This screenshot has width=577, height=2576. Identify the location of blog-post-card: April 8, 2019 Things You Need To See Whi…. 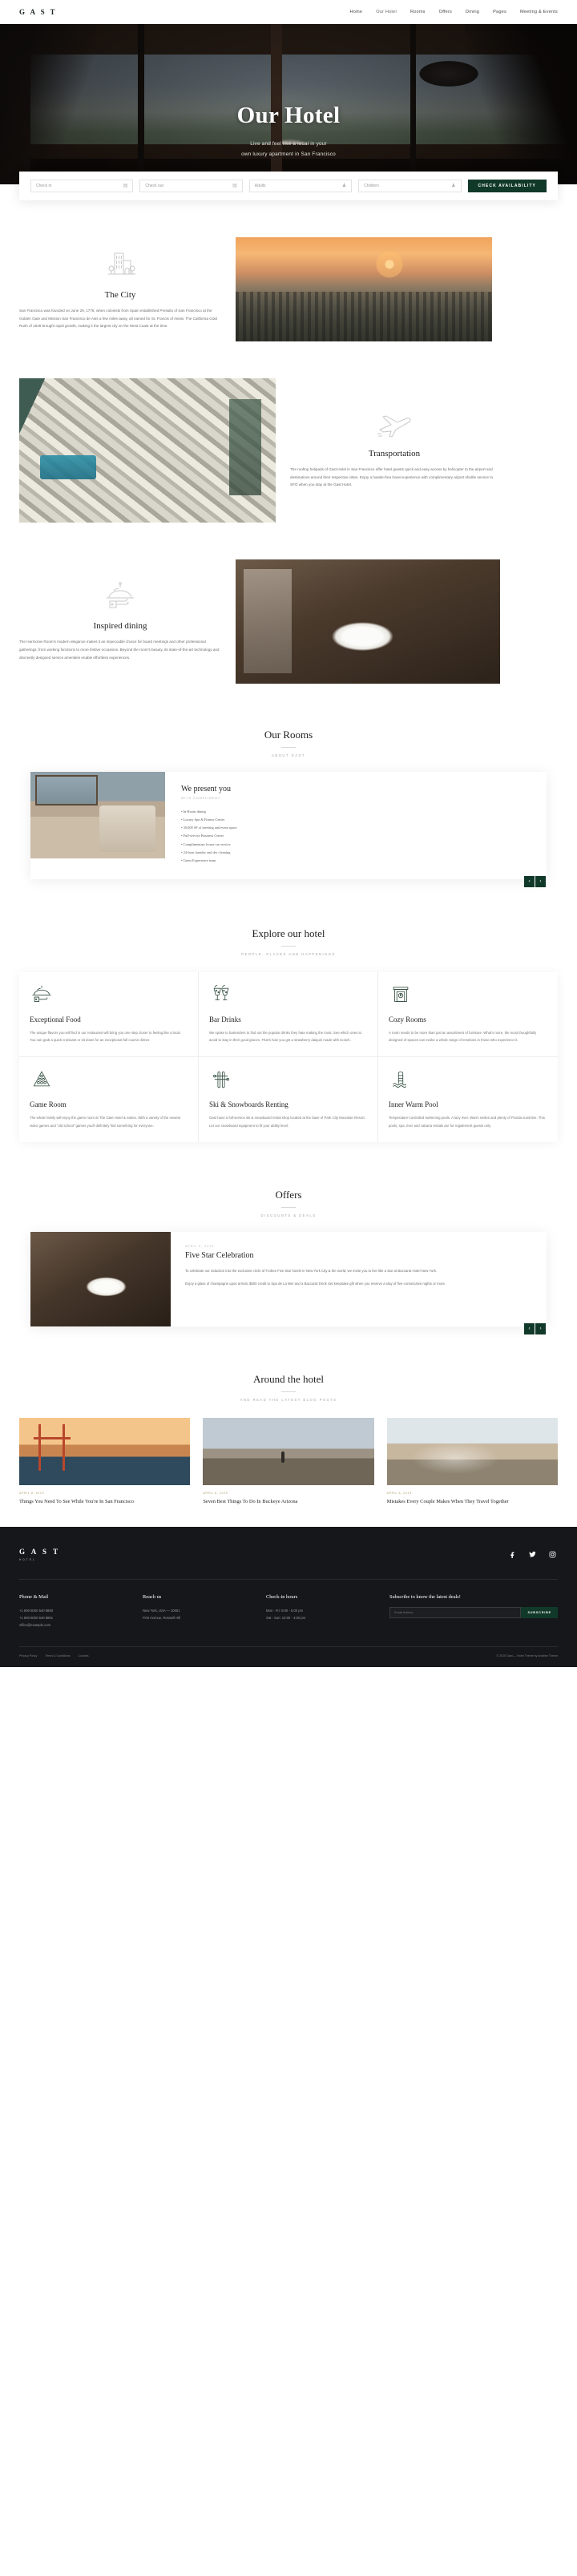
(105, 1461).